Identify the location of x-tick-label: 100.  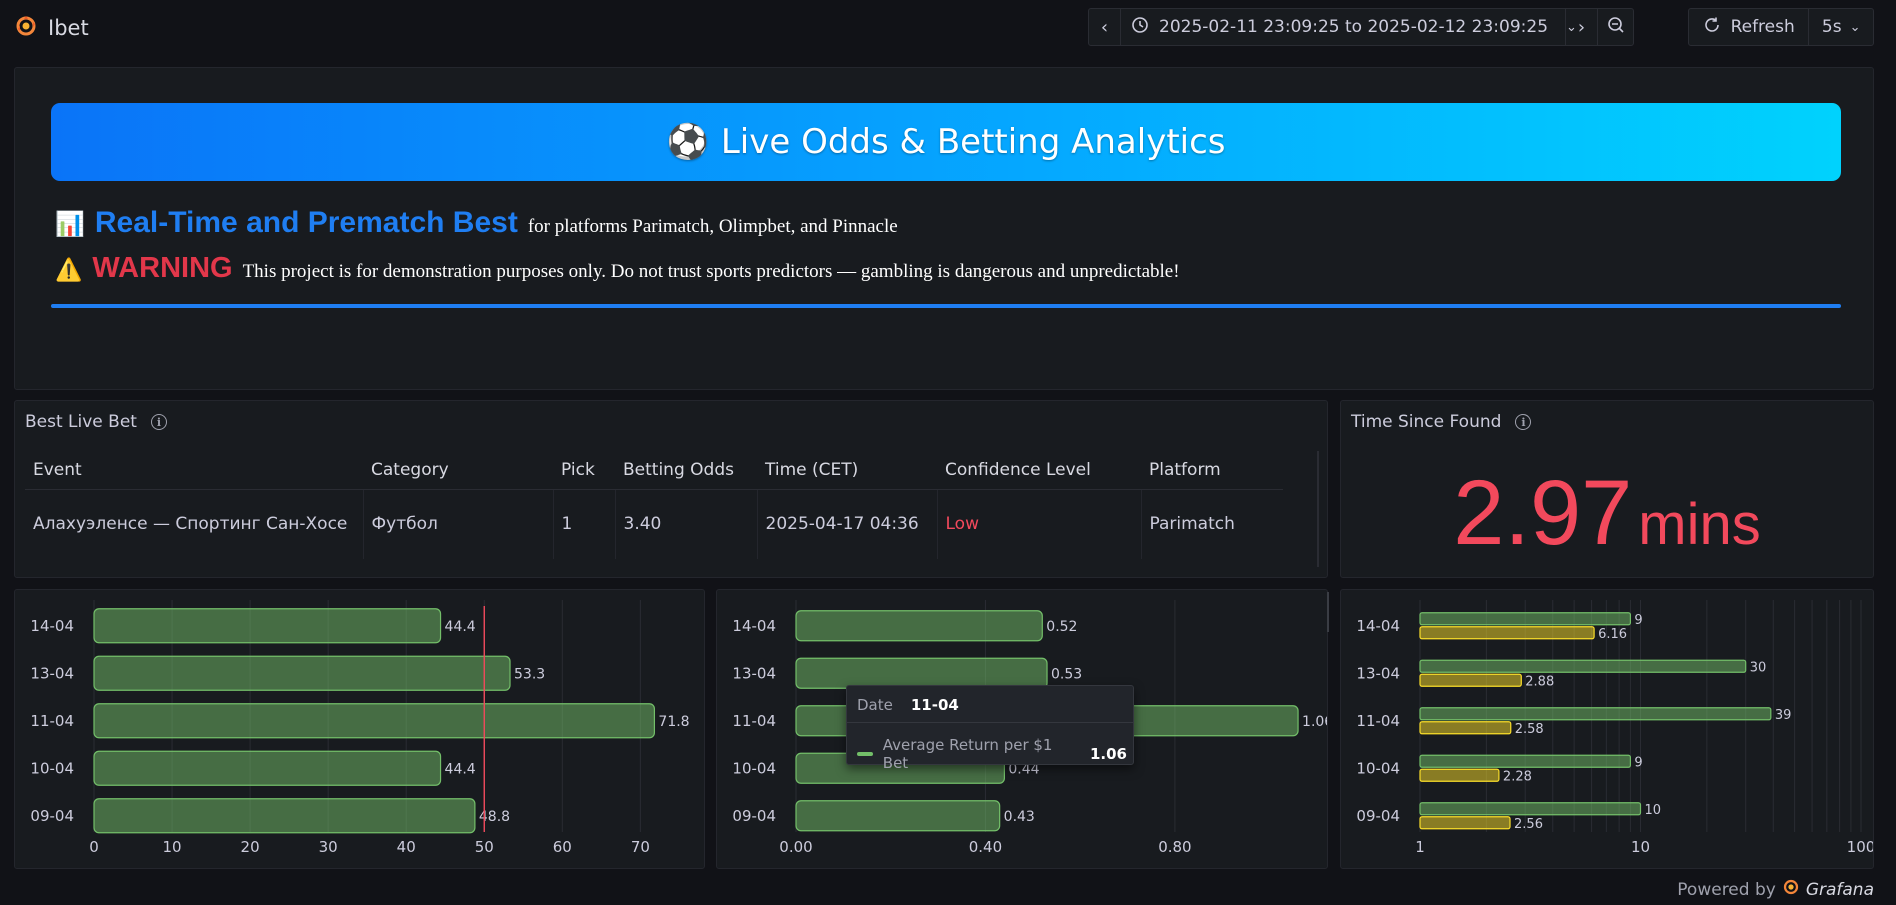
(1860, 847).